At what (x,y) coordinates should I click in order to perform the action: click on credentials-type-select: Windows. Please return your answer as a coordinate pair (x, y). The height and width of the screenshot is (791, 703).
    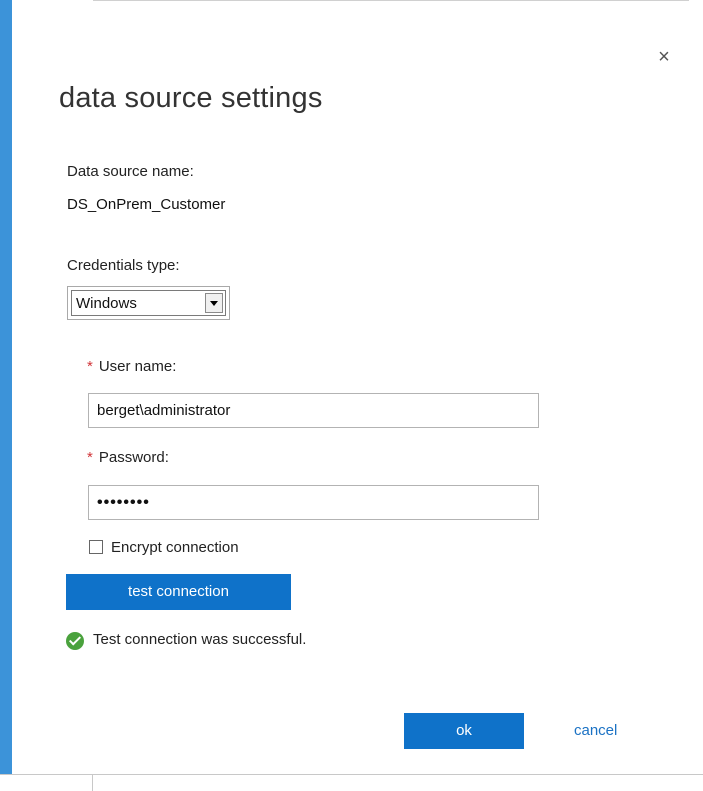
    Looking at the image, I should click on (148, 303).